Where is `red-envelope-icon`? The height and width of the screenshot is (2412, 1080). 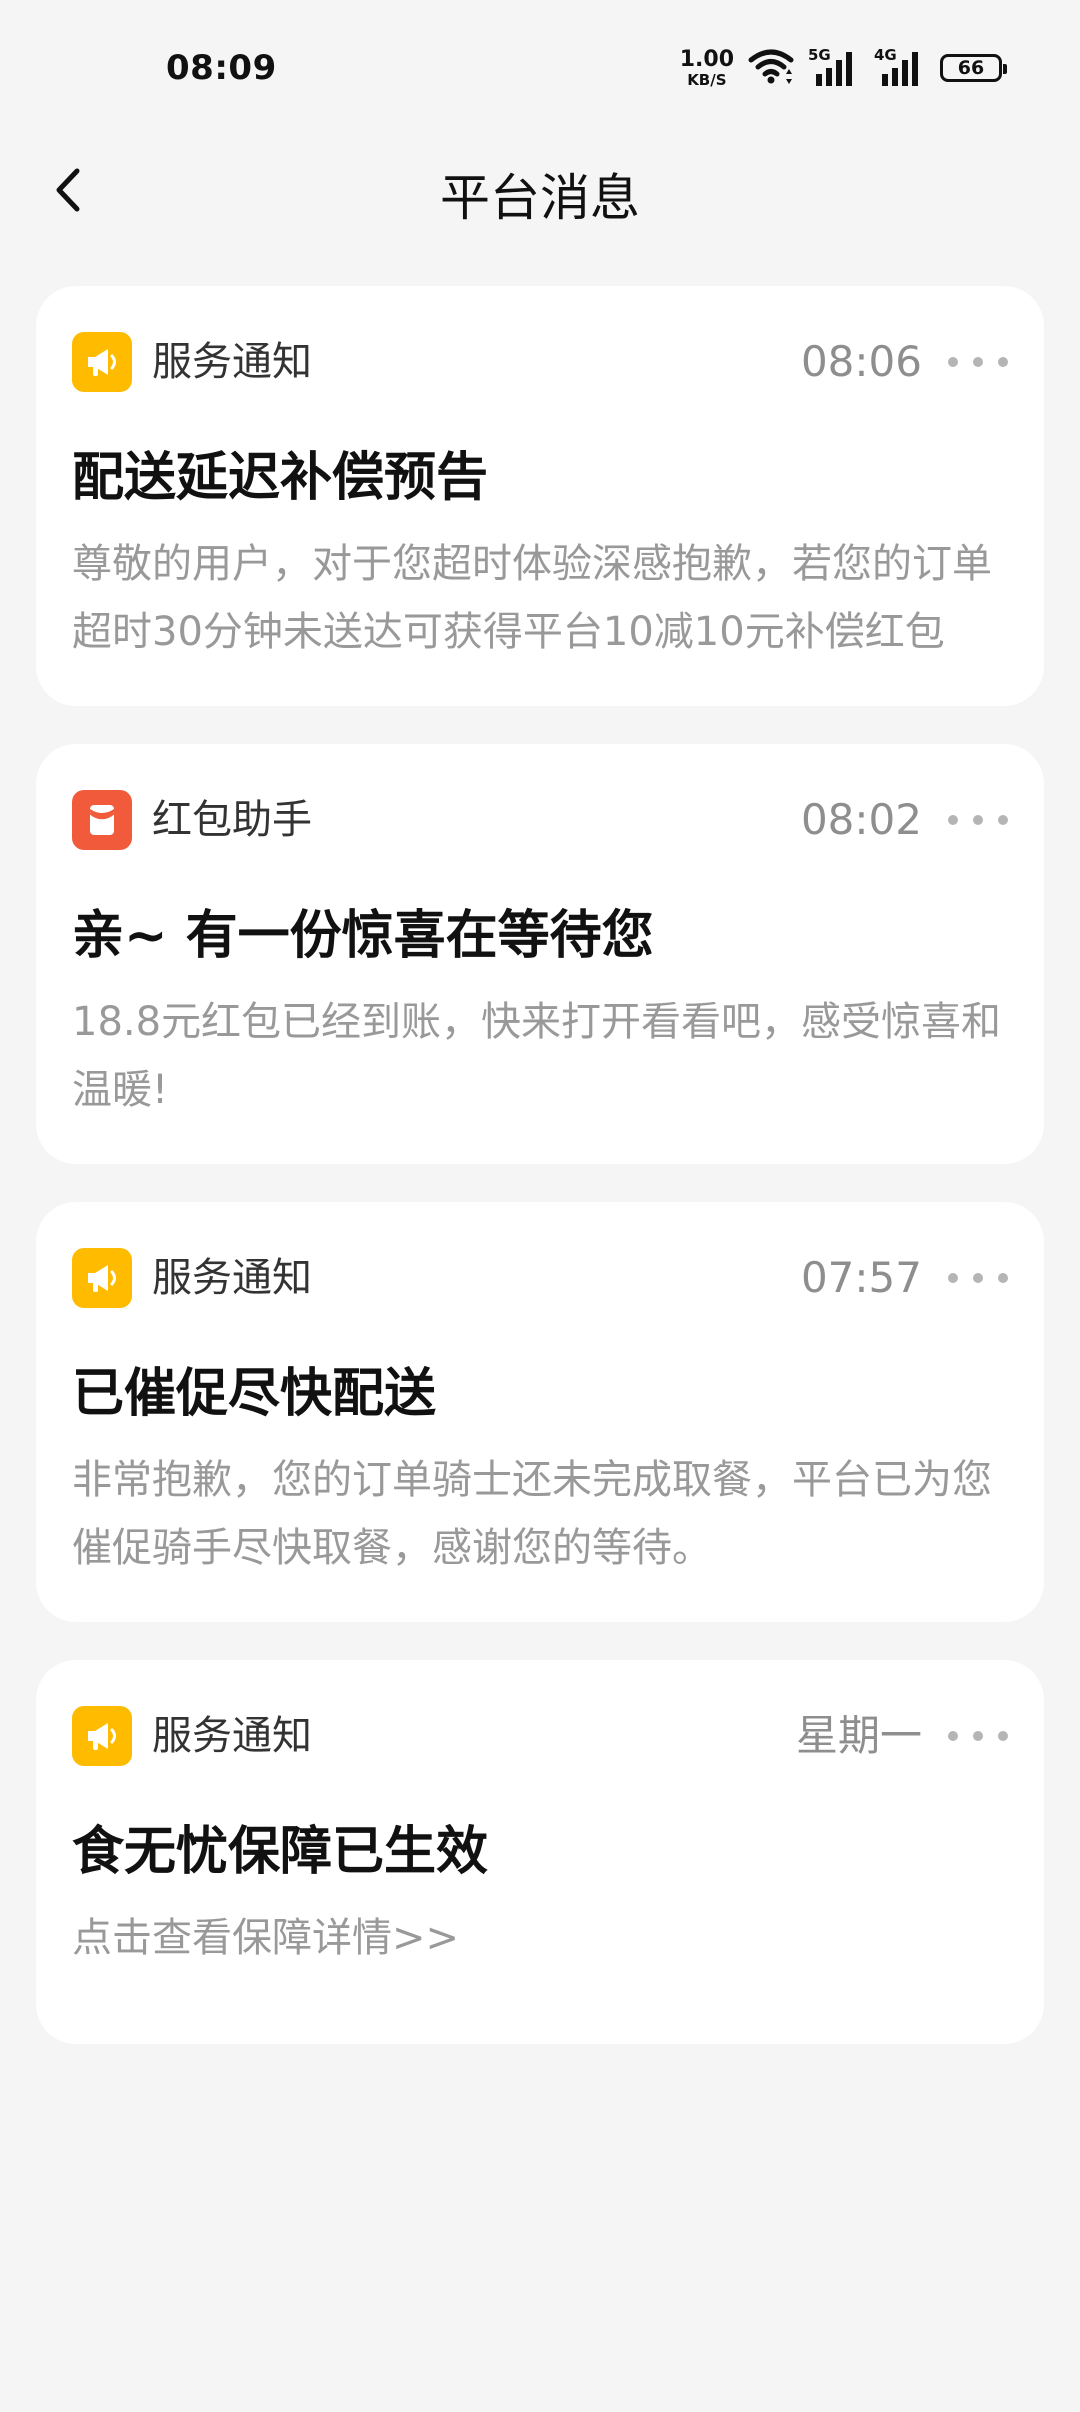 red-envelope-icon is located at coordinates (102, 820).